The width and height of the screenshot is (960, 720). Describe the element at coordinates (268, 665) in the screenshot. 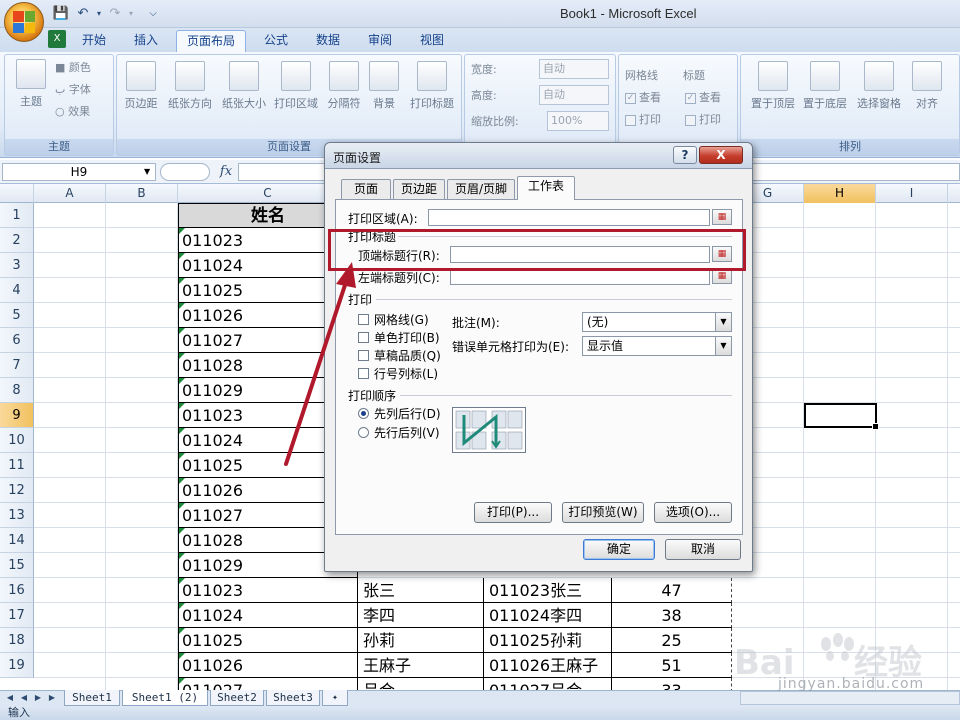

I see `table-cell: 011026` at that location.